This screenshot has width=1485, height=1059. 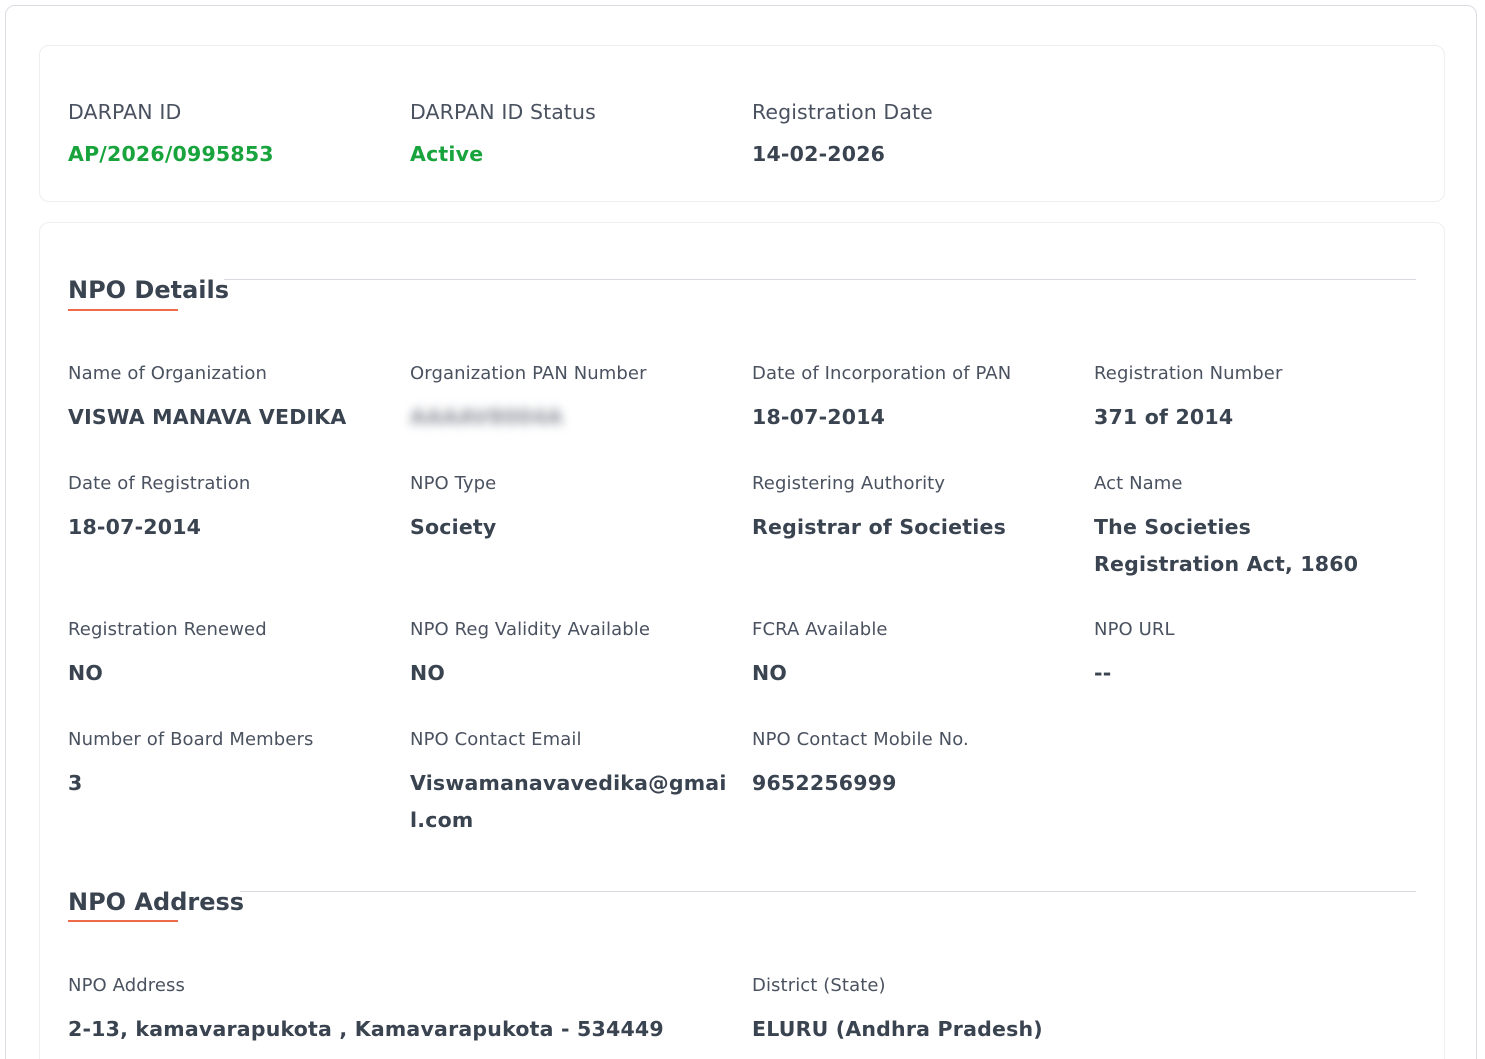 What do you see at coordinates (1226, 545) in the screenshot?
I see `detail-value: The Societies Registration Act, 1860` at bounding box center [1226, 545].